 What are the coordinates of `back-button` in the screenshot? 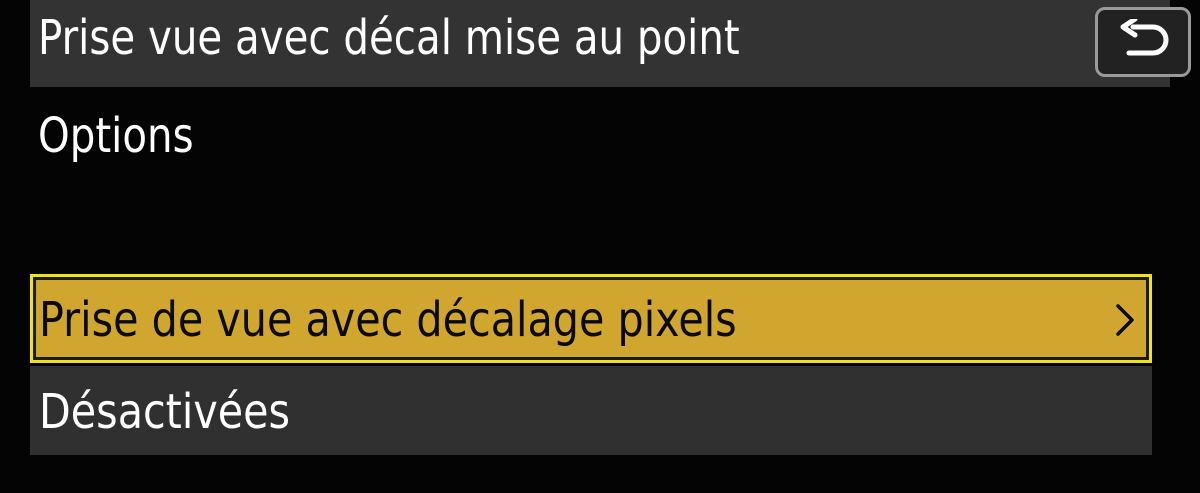 It's located at (1143, 42).